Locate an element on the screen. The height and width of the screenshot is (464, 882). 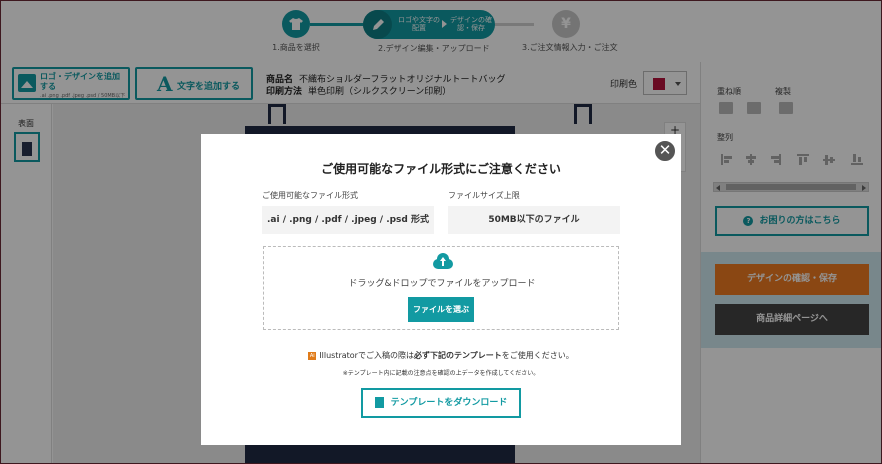
format-value: .ai / .png / .pdf / .jpeg / .psd 形式 is located at coordinates (348, 220).